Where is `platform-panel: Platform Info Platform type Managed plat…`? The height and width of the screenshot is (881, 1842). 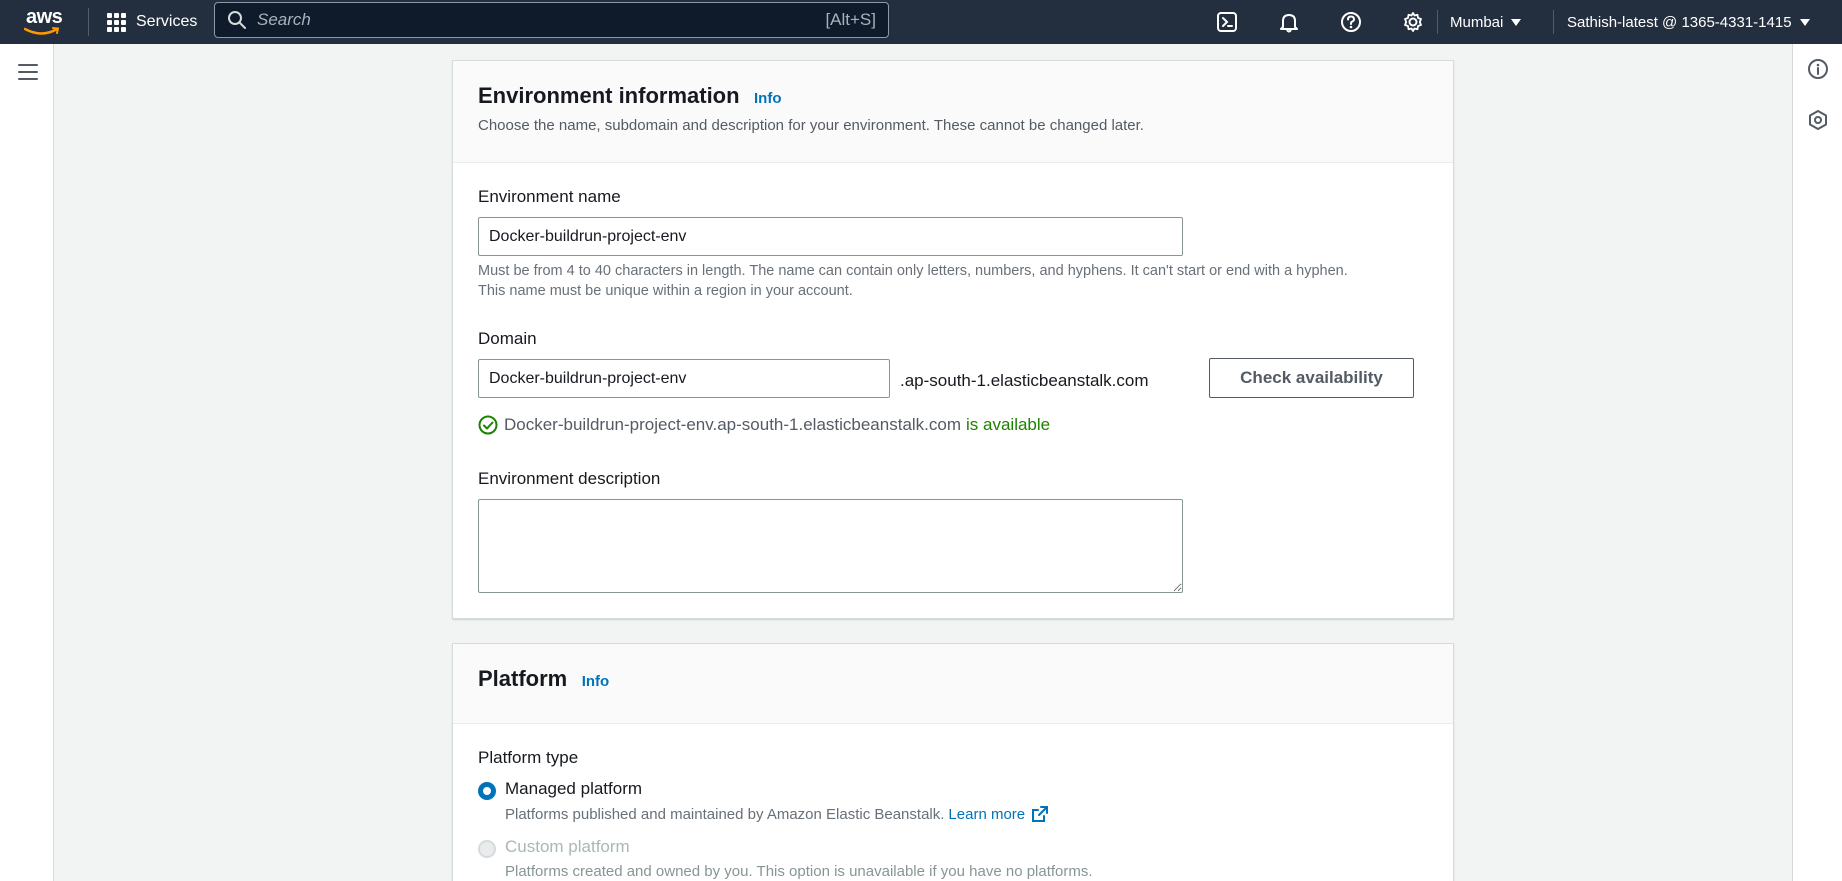
platform-panel: Platform Info Platform type Managed plat… is located at coordinates (953, 762).